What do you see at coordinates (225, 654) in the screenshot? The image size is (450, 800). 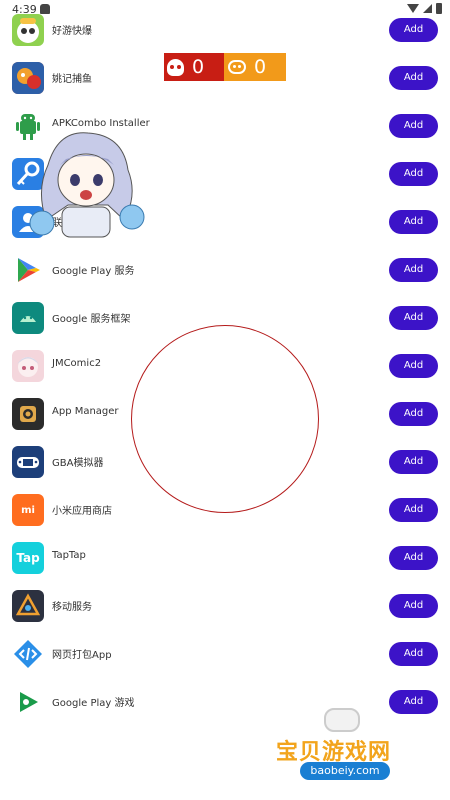 I see `list-item: 网页打包App Add` at bounding box center [225, 654].